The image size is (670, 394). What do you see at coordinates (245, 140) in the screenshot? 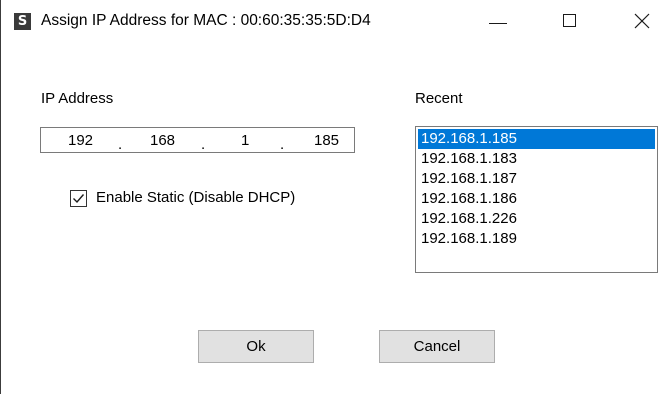
I see `ip-octet-3: 1` at bounding box center [245, 140].